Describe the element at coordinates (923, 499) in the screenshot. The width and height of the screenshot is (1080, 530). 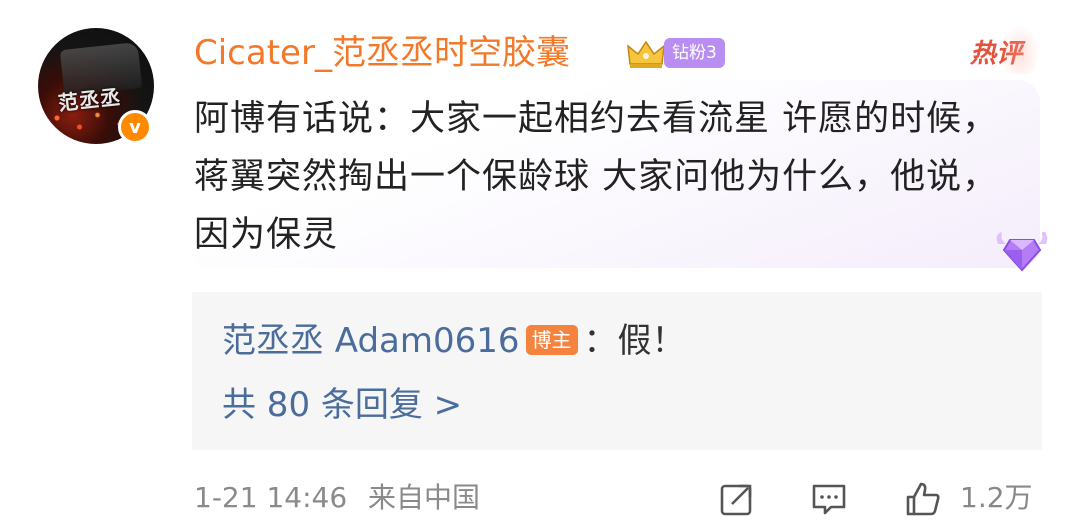
I see `like-icon` at that location.